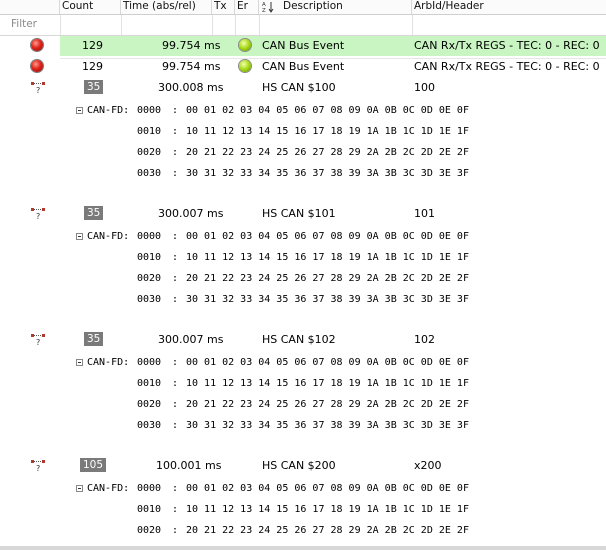  I want to click on column-header-er: Er, so click(247, 7).